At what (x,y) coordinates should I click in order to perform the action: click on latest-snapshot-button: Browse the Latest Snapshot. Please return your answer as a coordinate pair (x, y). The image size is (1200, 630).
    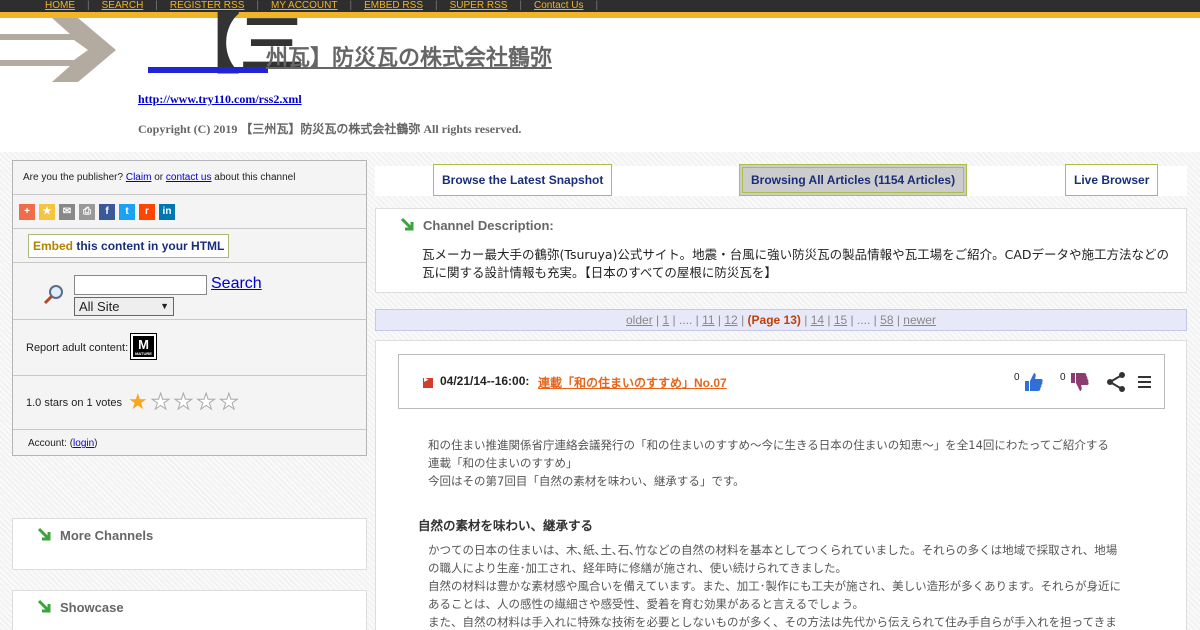
    Looking at the image, I should click on (523, 180).